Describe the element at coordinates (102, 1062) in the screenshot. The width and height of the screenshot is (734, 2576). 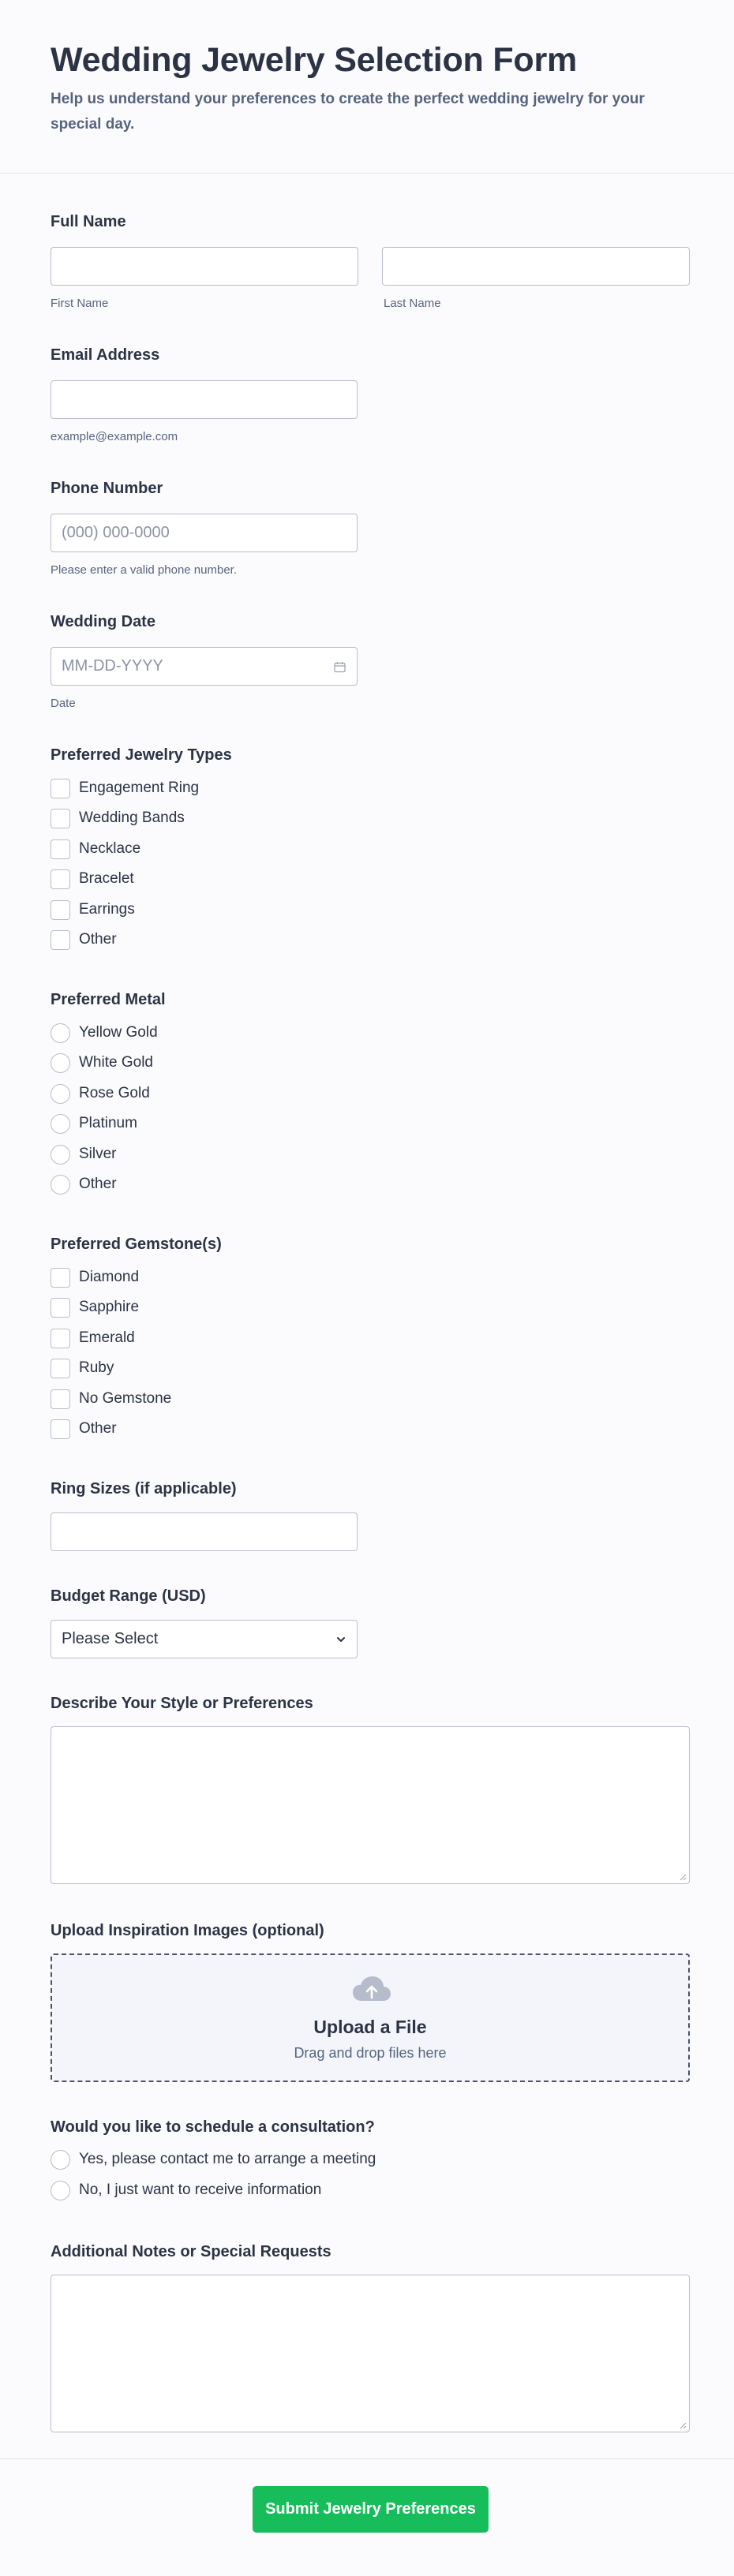
I see `metal-option: White Gold` at that location.